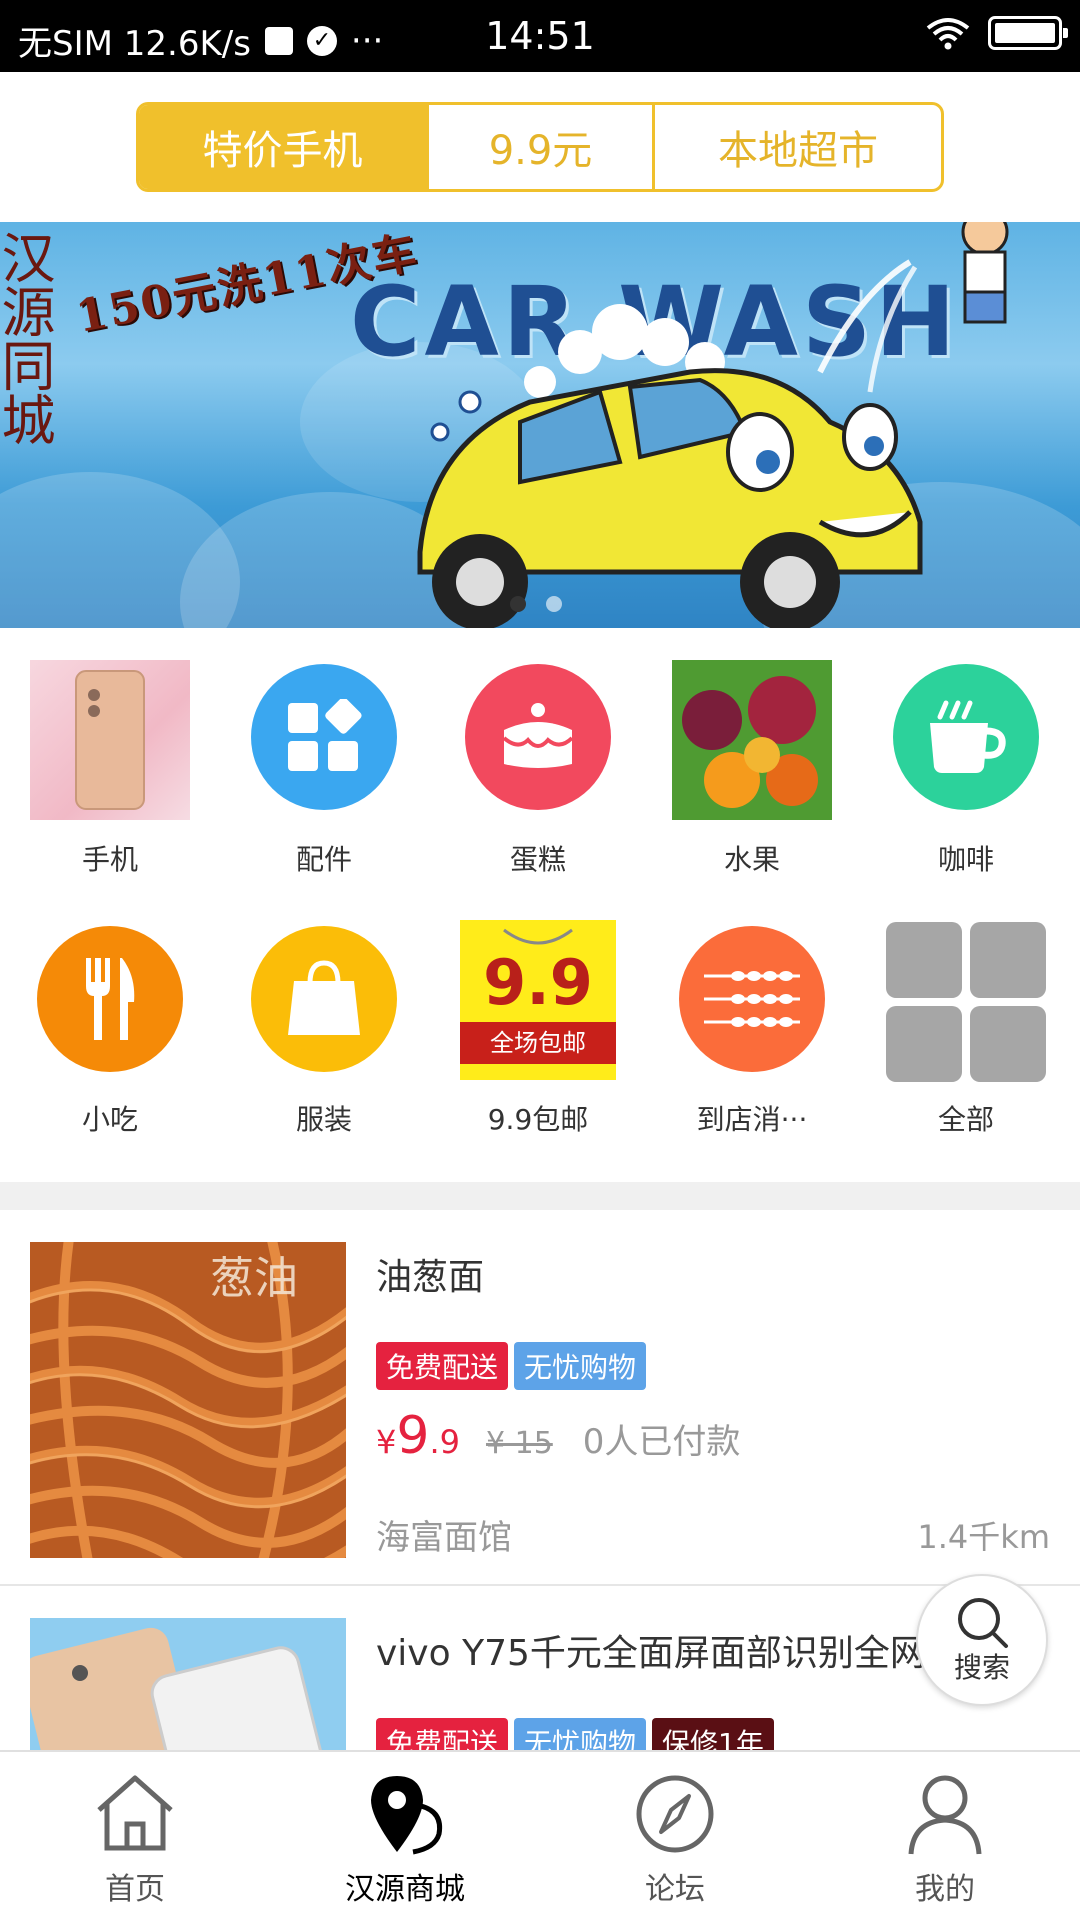 The width and height of the screenshot is (1080, 1920). What do you see at coordinates (965, 859) in the screenshot?
I see `category-label: 咖啡` at bounding box center [965, 859].